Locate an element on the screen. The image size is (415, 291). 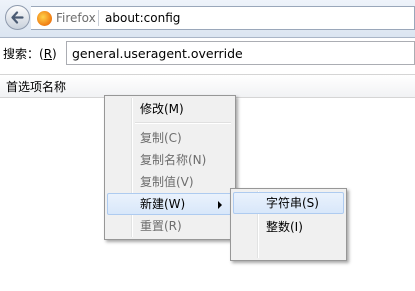
back-button is located at coordinates (17, 17).